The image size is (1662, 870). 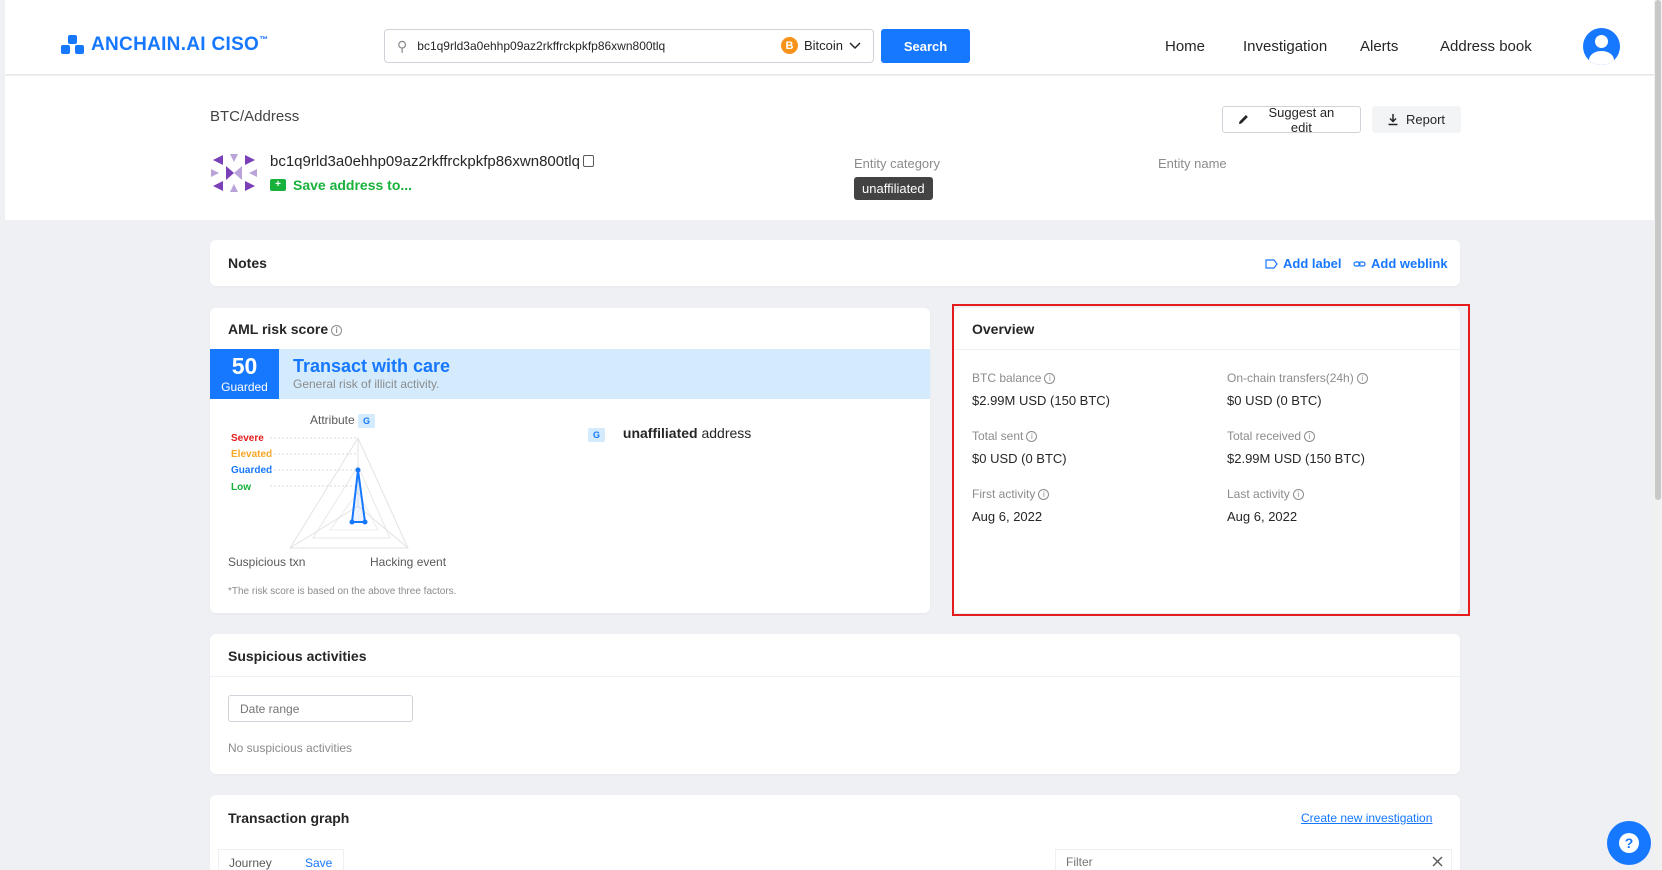 I want to click on address-identicon, so click(x=234, y=173).